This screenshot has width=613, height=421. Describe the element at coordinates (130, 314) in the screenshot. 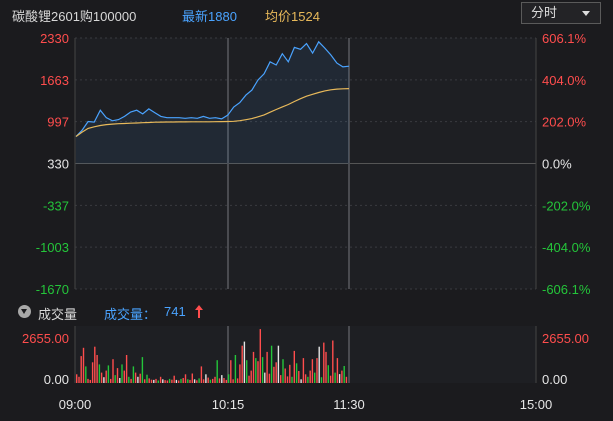

I see `volume-label: 成交量：` at that location.